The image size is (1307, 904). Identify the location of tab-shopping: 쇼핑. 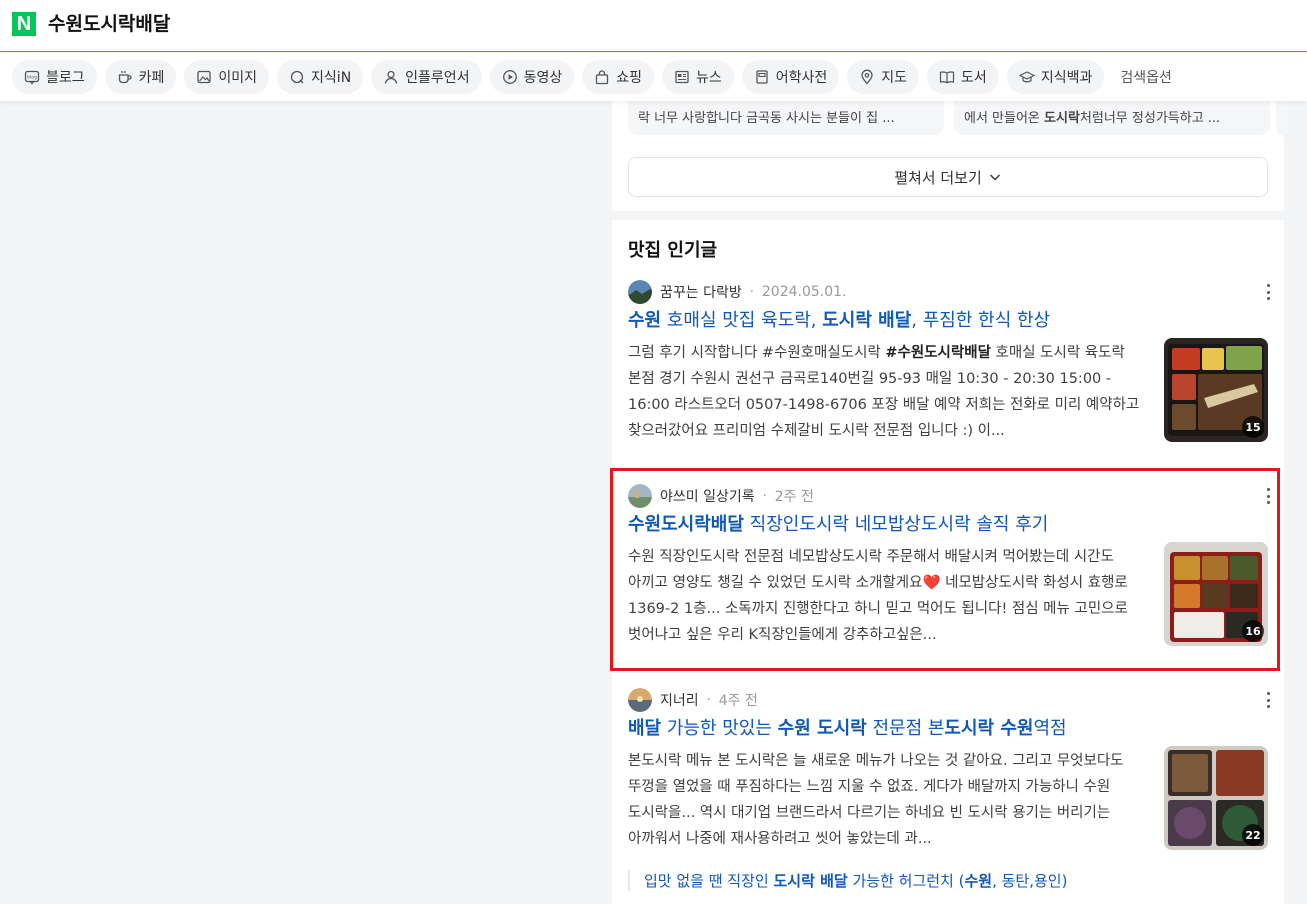
(618, 77).